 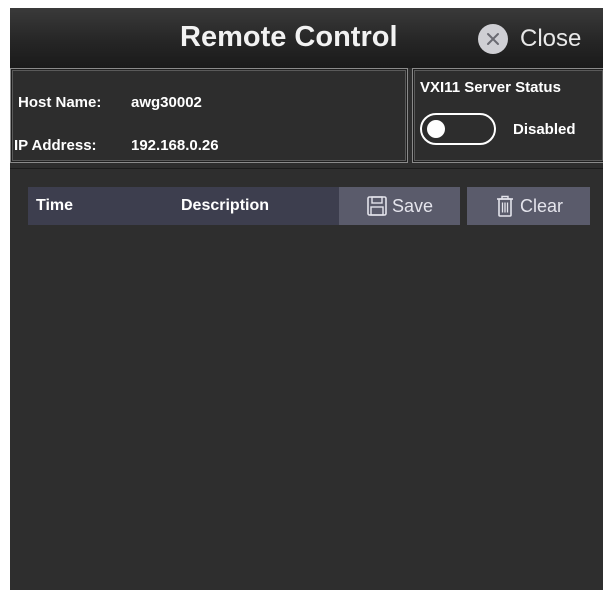 What do you see at coordinates (225, 205) in the screenshot?
I see `column-header-description: Description` at bounding box center [225, 205].